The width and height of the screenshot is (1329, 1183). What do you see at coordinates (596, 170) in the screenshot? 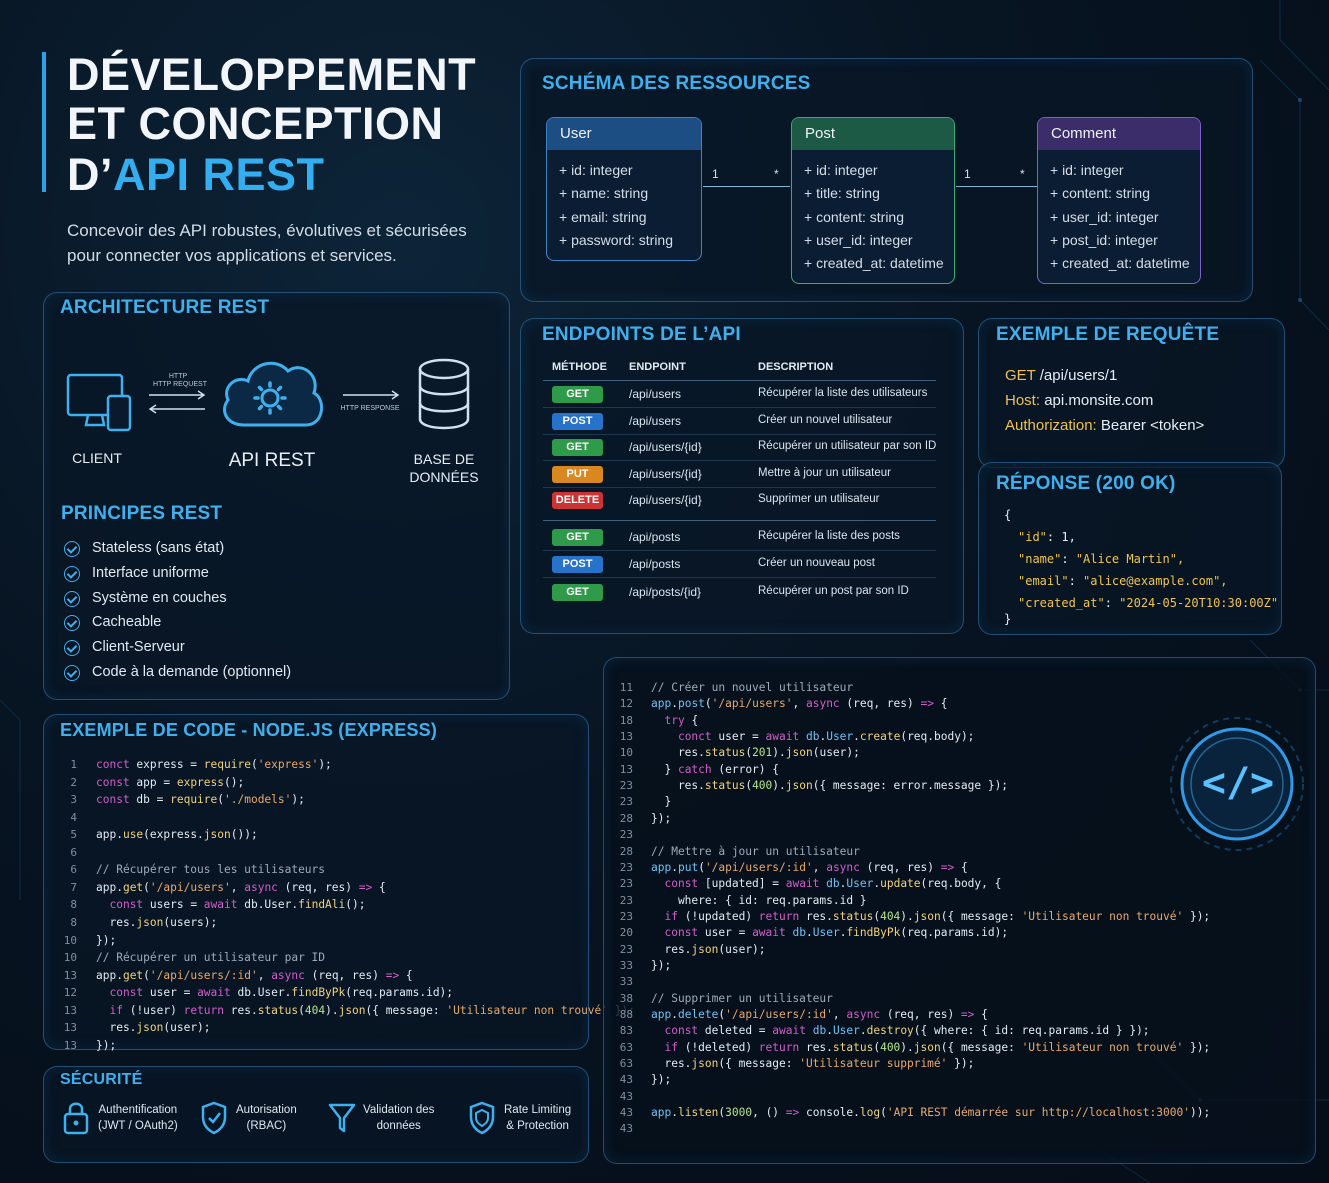
I see `entity-field: + id: integer` at bounding box center [596, 170].